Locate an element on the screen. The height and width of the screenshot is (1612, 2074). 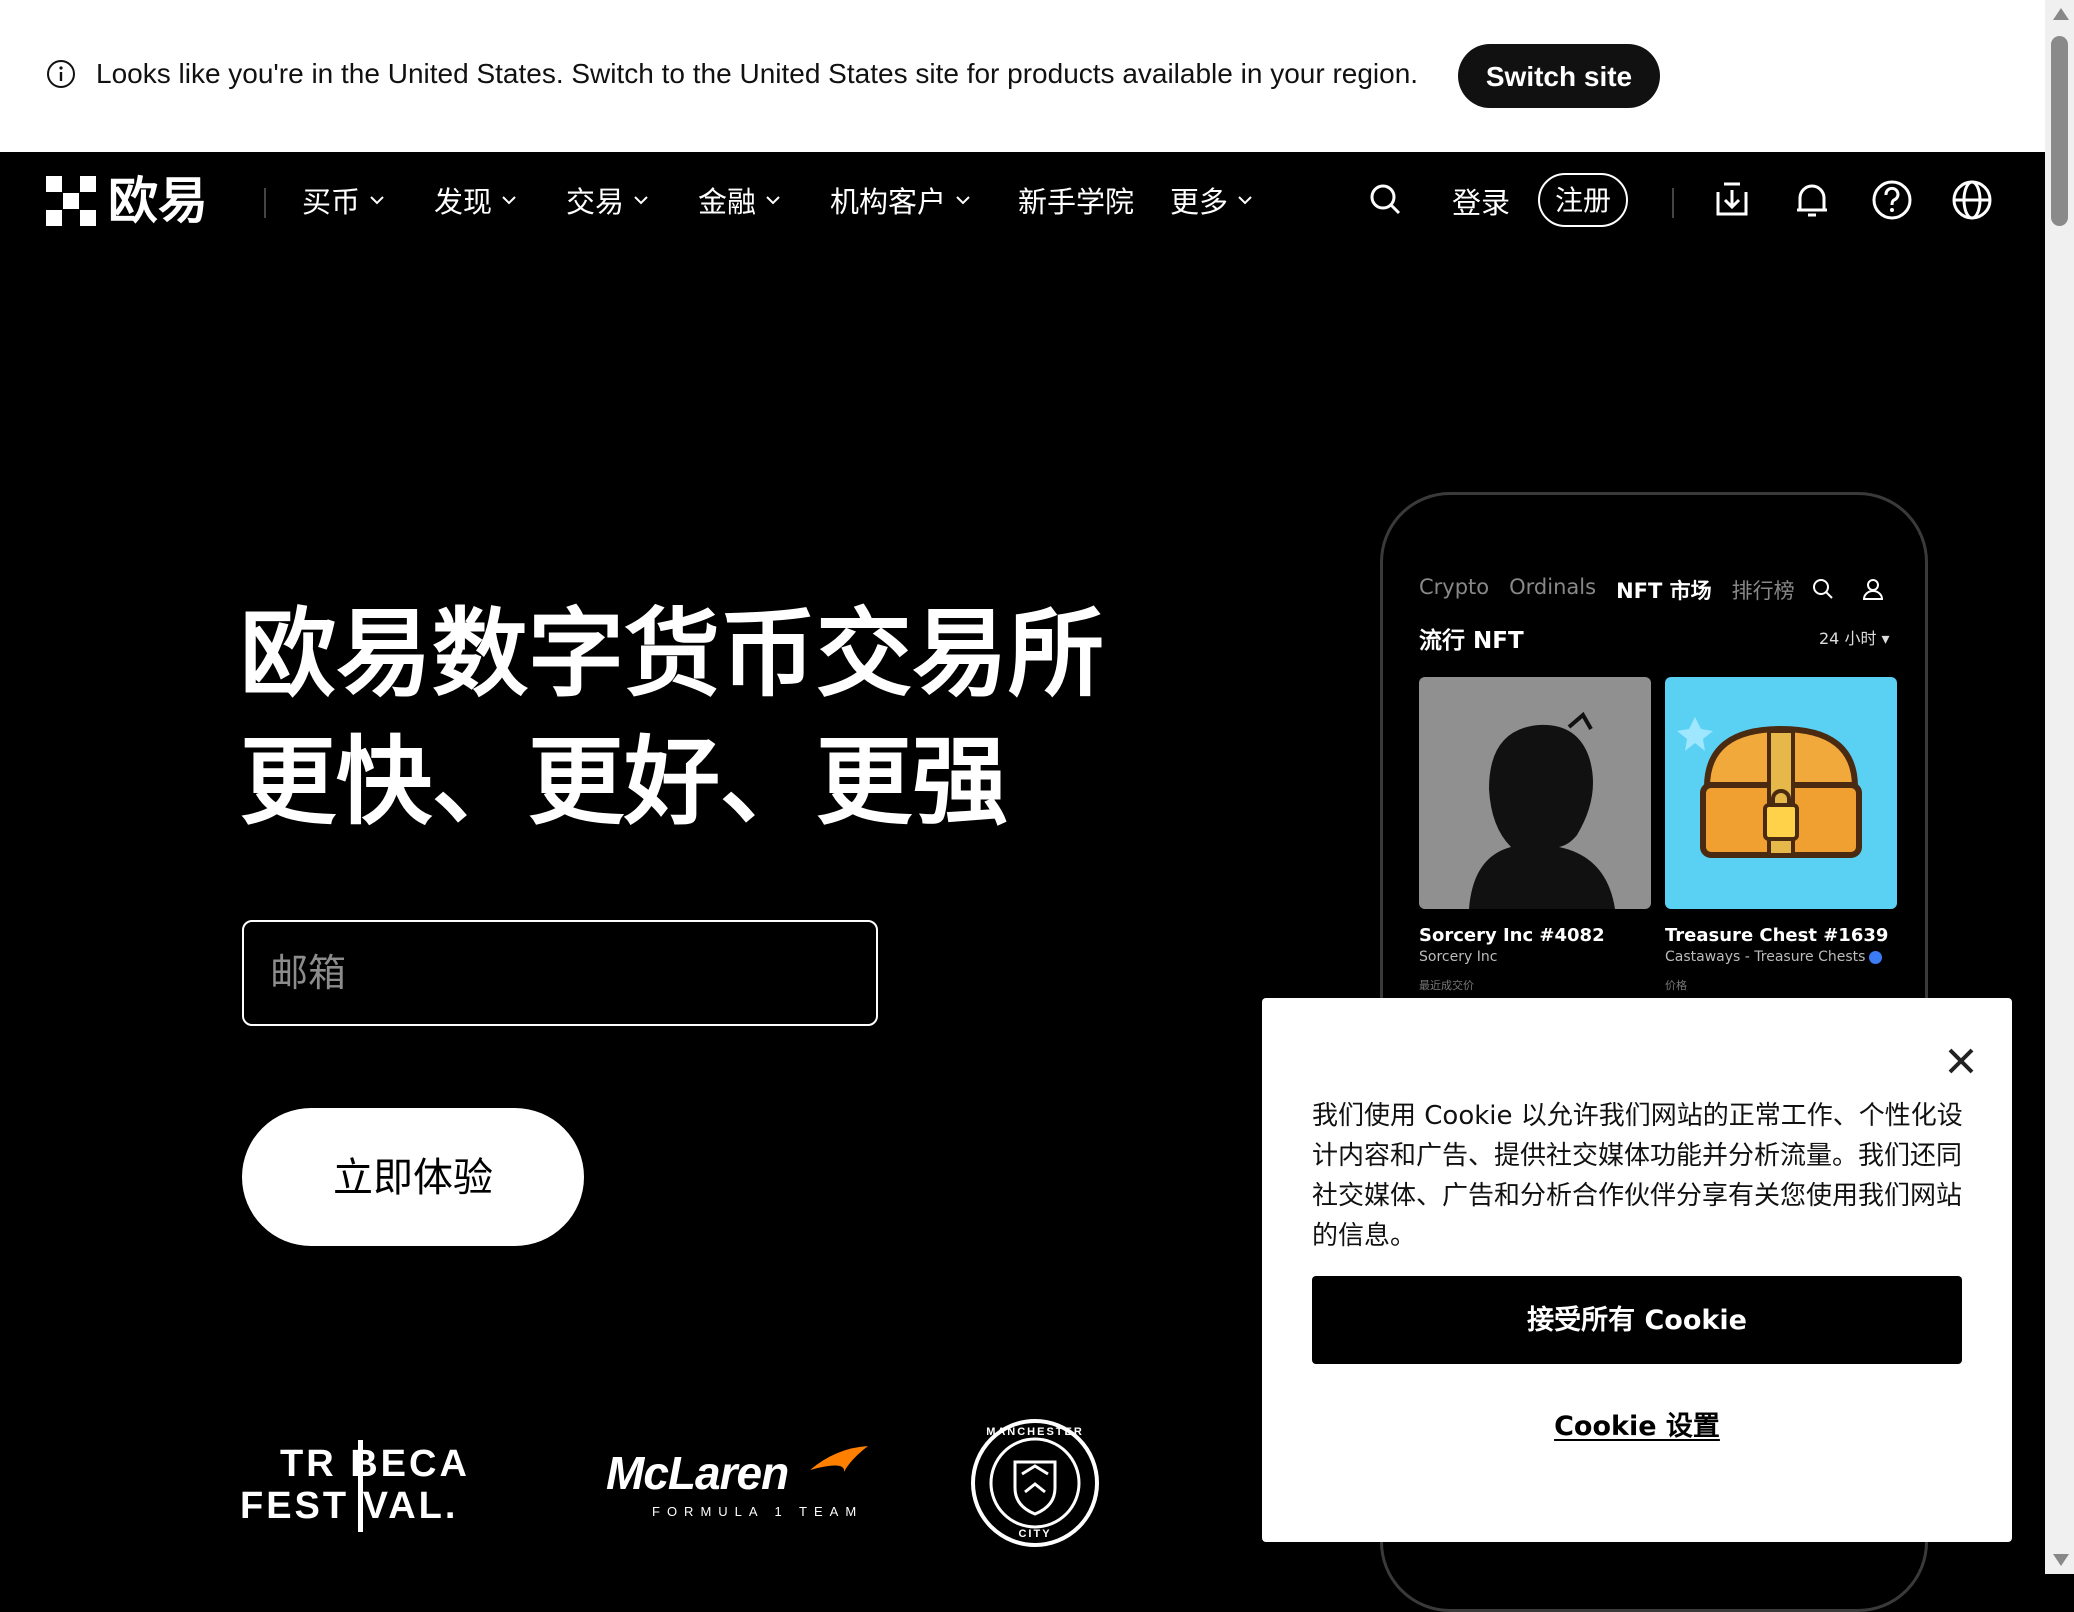
phone-time-range: 24 小时 ▾ is located at coordinates (1854, 638).